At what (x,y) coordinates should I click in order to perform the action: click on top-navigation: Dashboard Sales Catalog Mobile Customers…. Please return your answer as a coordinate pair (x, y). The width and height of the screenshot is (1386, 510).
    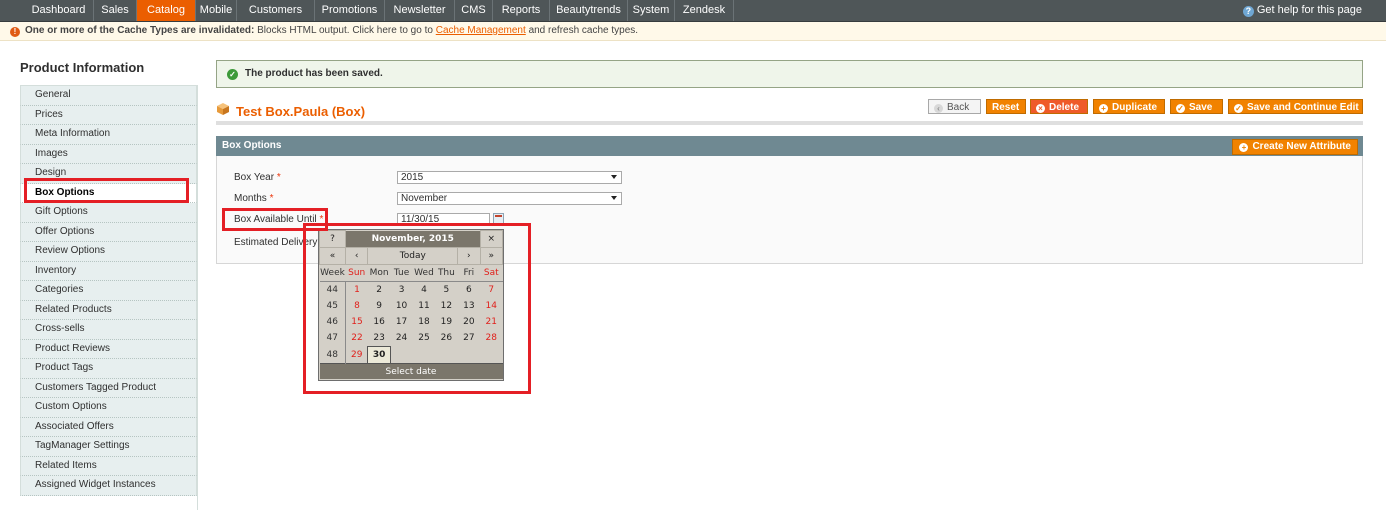
    Looking at the image, I should click on (693, 11).